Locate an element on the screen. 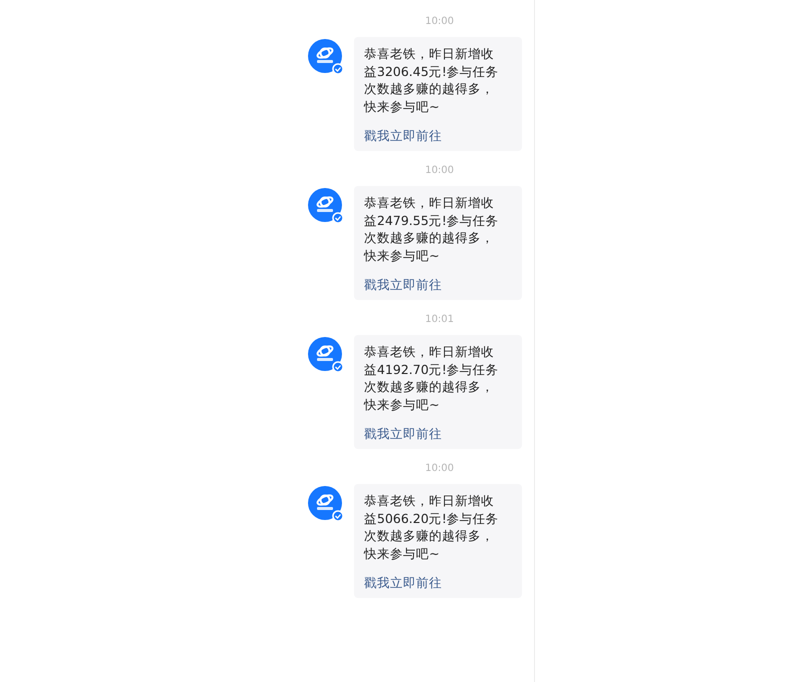  timestamp: 10:01 is located at coordinates (439, 320).